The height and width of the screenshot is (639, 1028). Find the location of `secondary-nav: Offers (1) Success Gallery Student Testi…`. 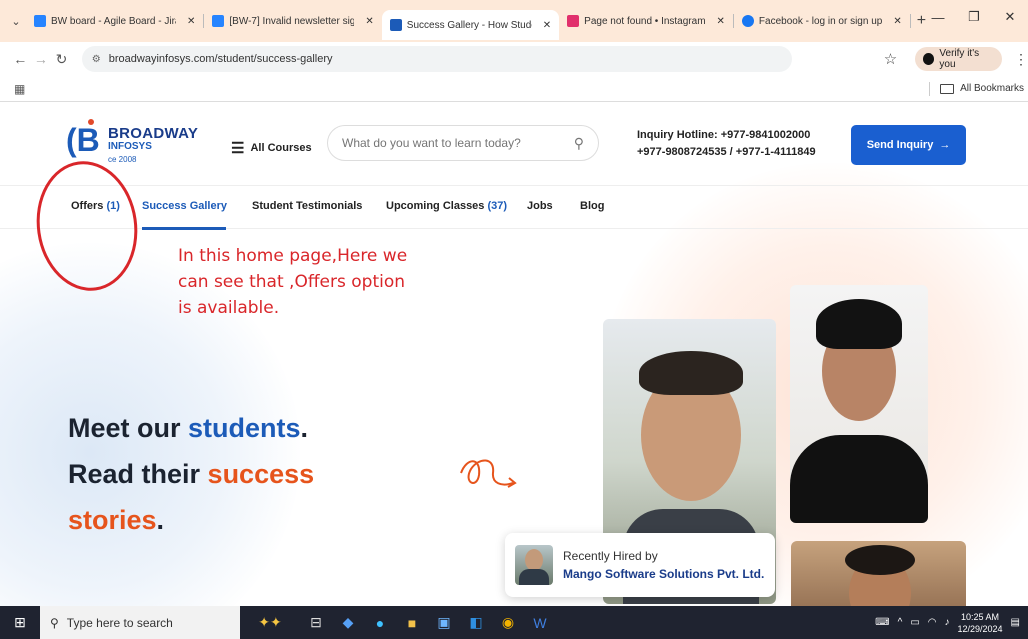

secondary-nav: Offers (1) Success Gallery Student Testi… is located at coordinates (514, 207).